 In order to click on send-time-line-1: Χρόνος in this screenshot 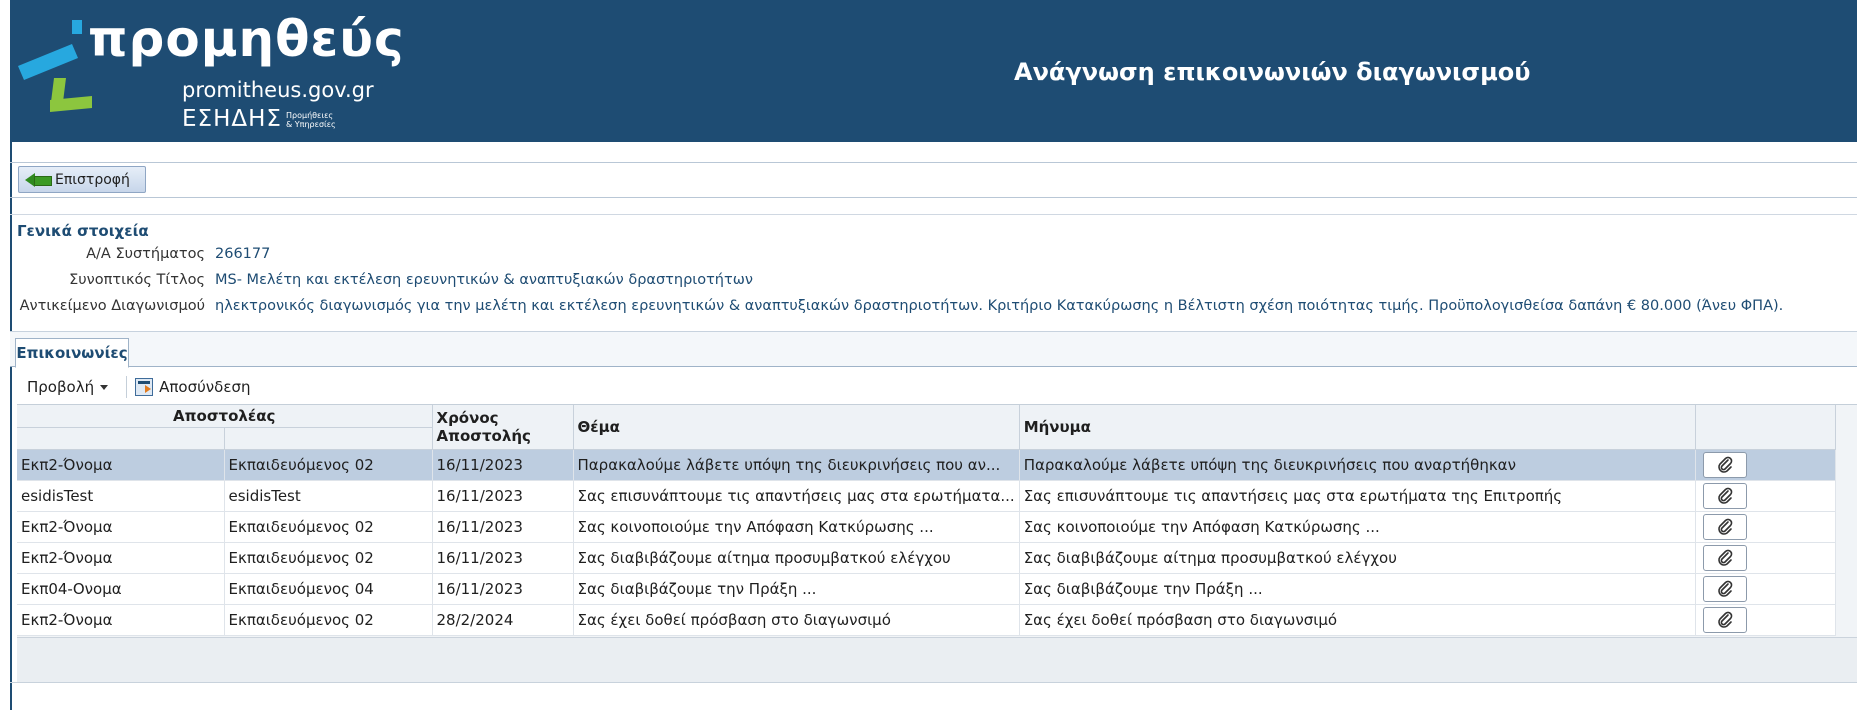, I will do `click(467, 417)`.